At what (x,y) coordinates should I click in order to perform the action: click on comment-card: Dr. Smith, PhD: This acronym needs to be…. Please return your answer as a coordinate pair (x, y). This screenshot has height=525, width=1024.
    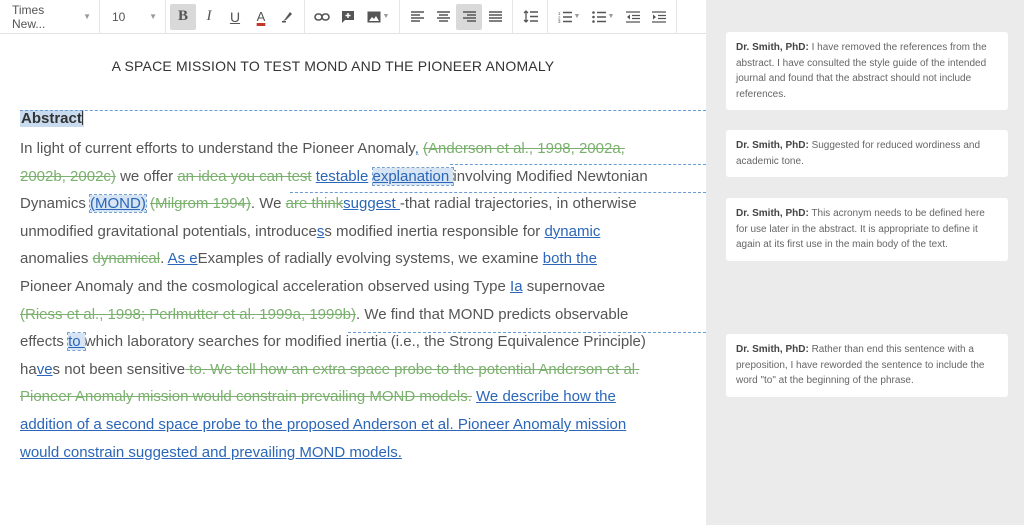
    Looking at the image, I should click on (867, 229).